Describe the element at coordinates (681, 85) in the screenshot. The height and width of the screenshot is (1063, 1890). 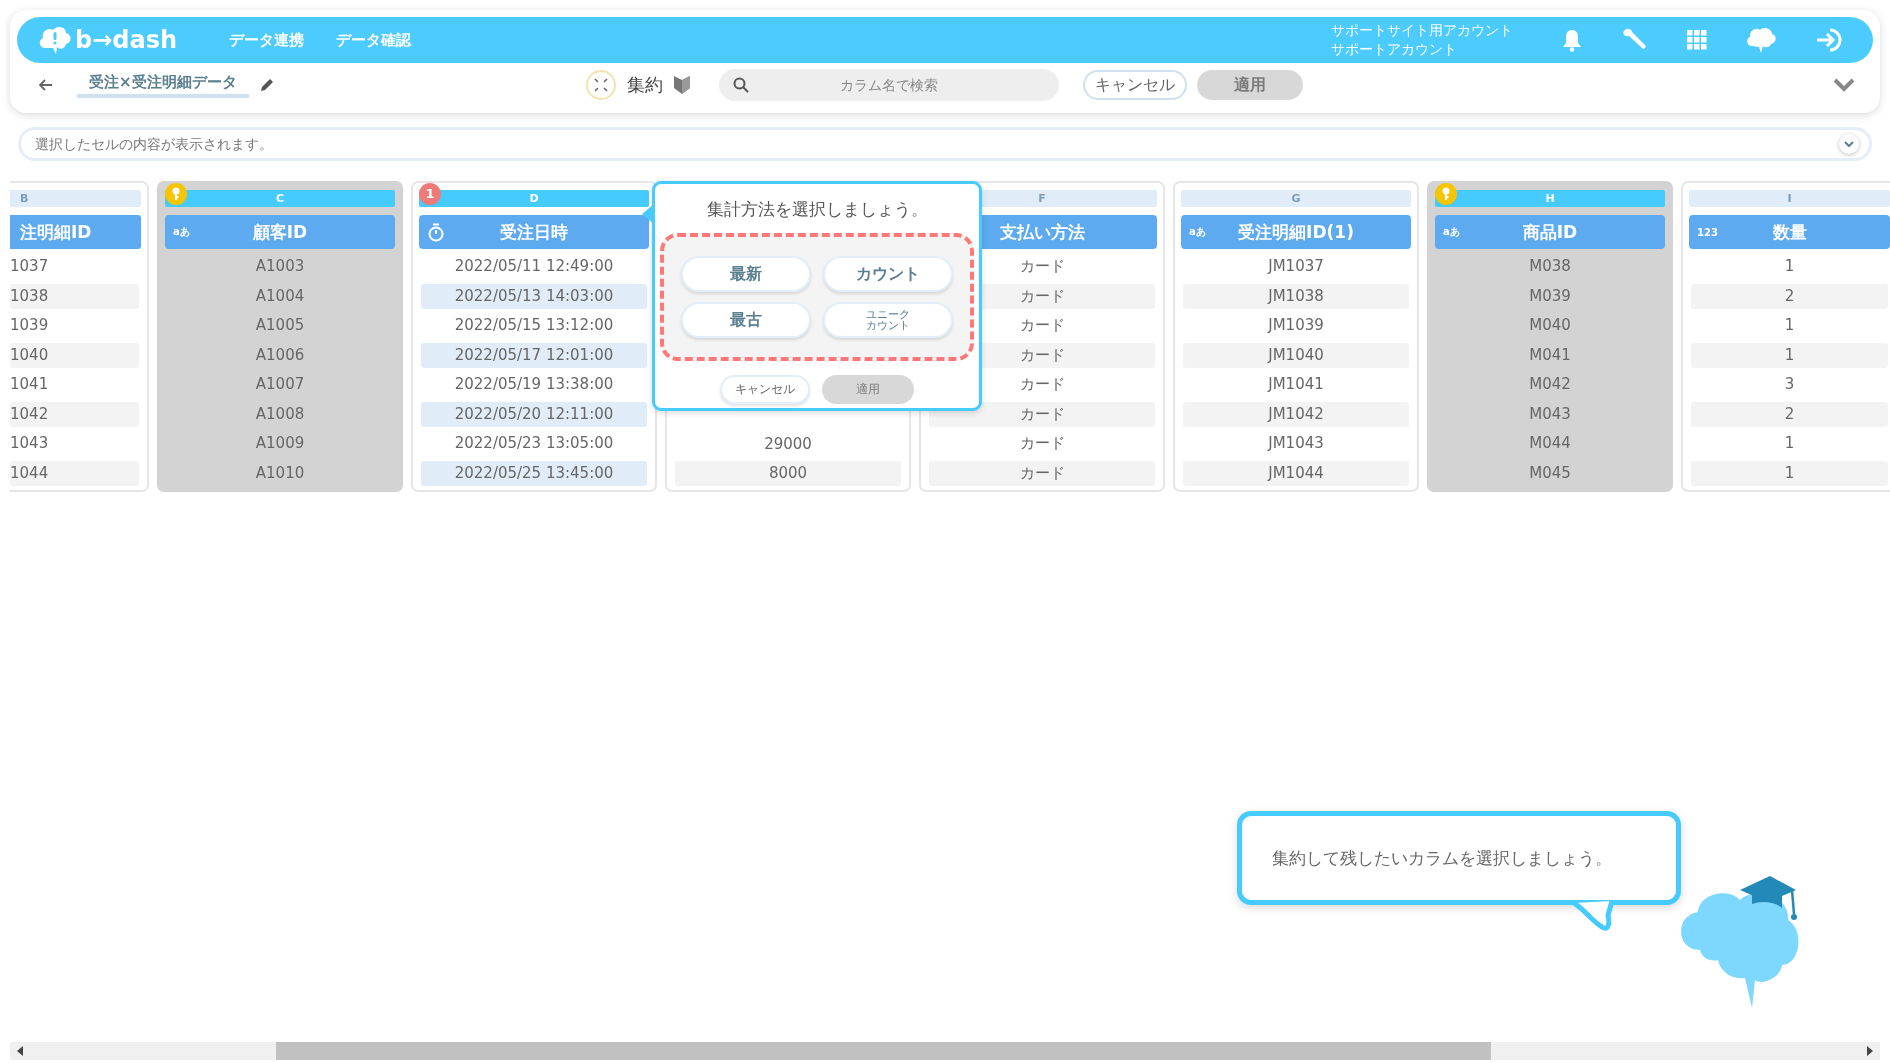
I see `leaf-mark-icon` at that location.